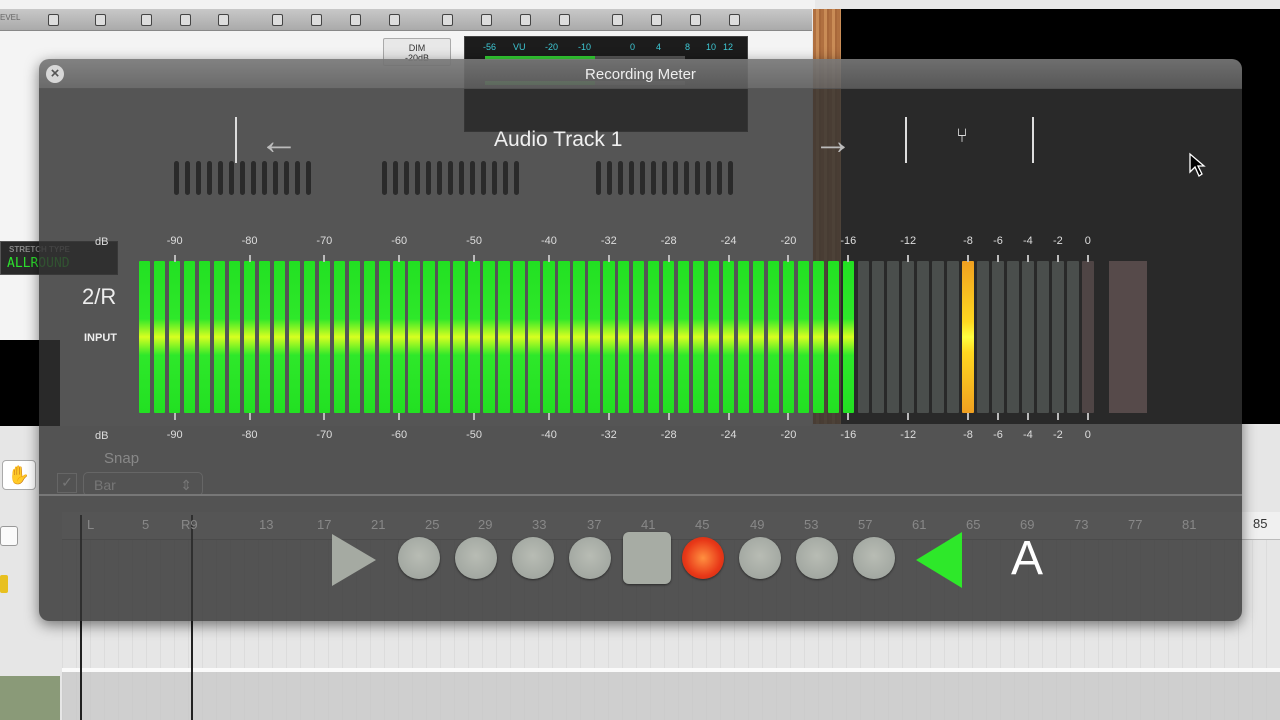 The image size is (1280, 720). What do you see at coordinates (143, 484) in the screenshot?
I see `snap-select: Bar ⇕` at bounding box center [143, 484].